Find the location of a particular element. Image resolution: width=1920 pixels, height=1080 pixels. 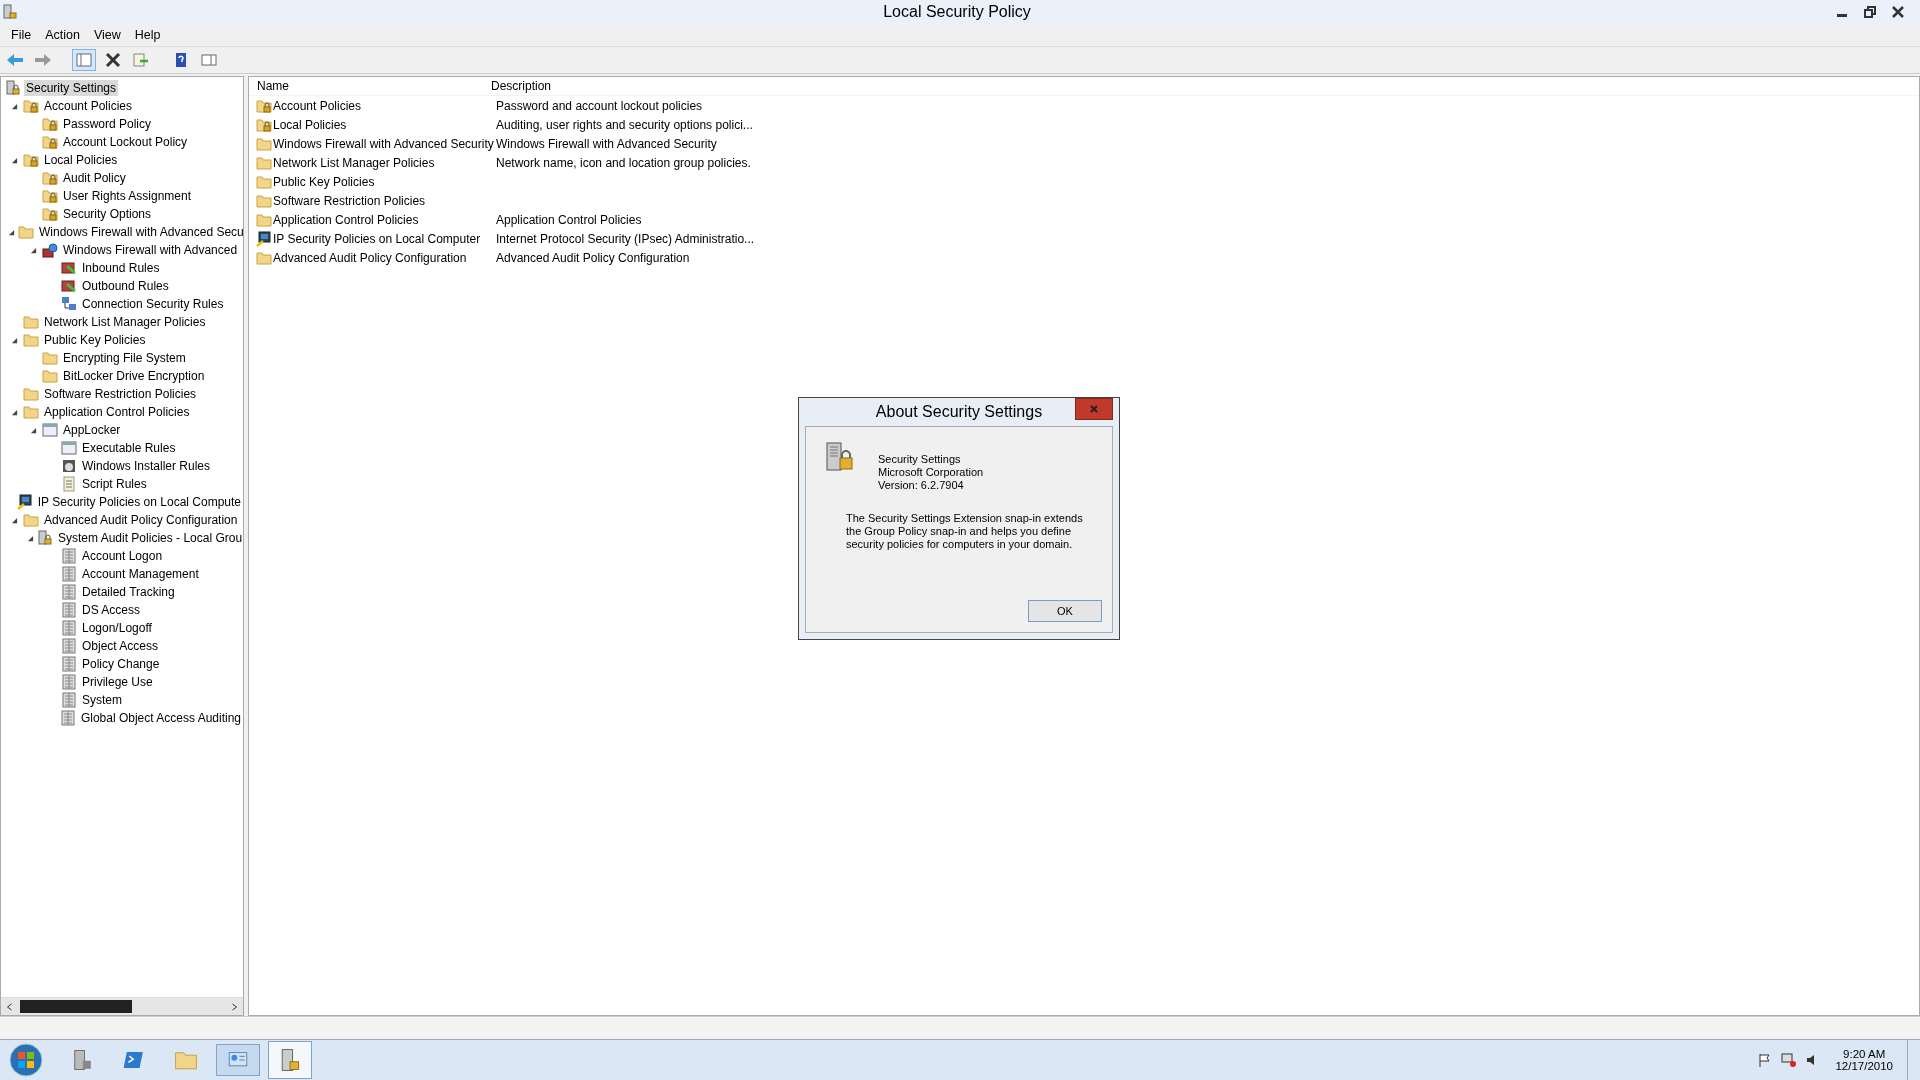

tree-item: Object Access is located at coordinates (120, 646).